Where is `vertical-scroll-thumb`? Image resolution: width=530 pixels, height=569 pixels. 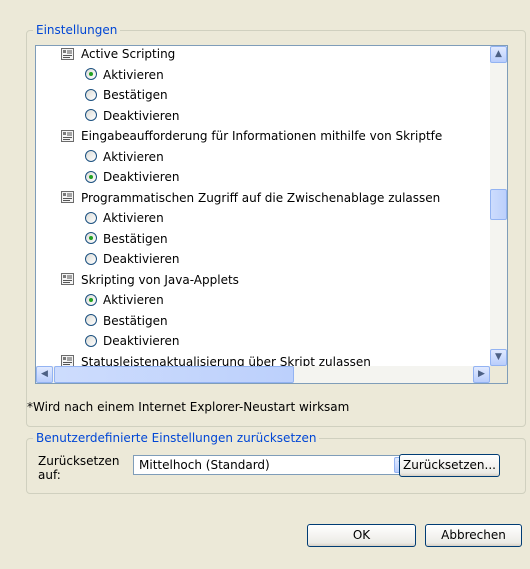 vertical-scroll-thumb is located at coordinates (498, 204).